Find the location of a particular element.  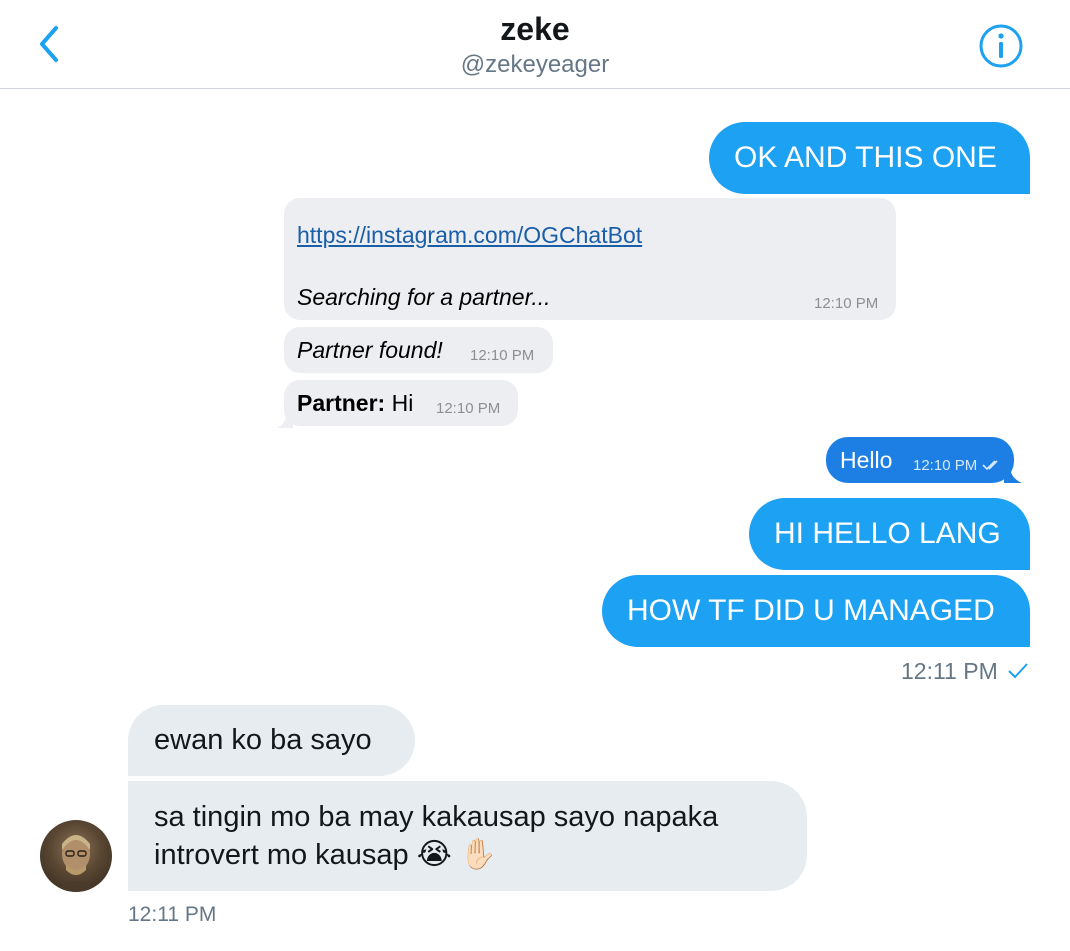

sent-timestamp: 12:11 PM is located at coordinates (949, 671).